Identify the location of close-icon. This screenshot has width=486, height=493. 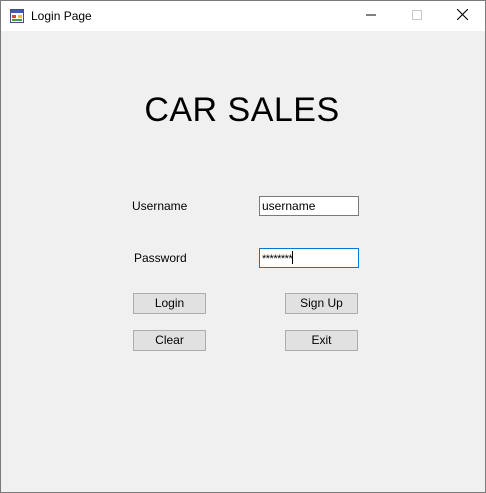
(462, 15).